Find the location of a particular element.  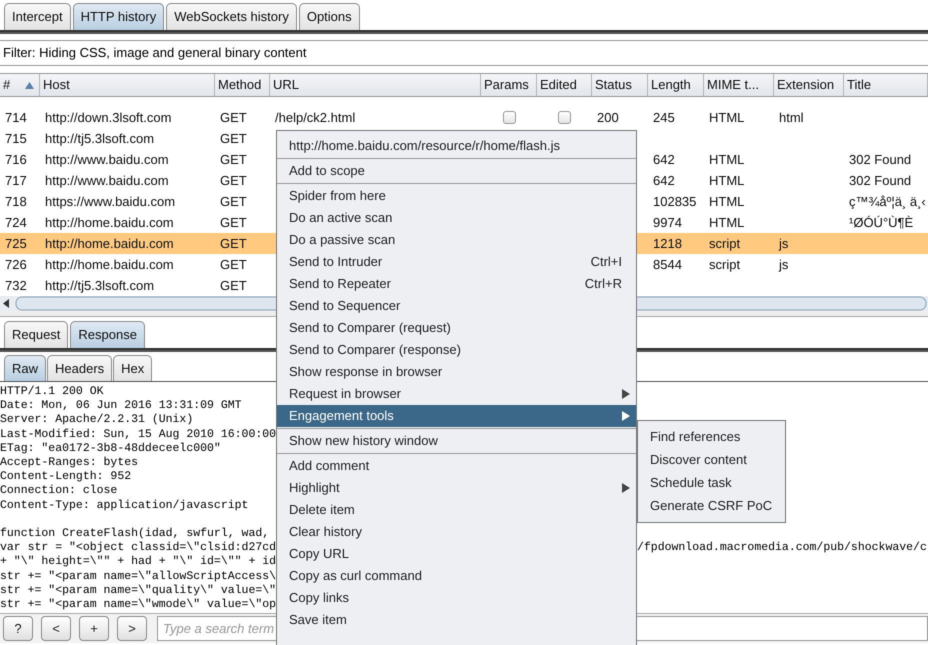

table-cell: html is located at coordinates (791, 117).